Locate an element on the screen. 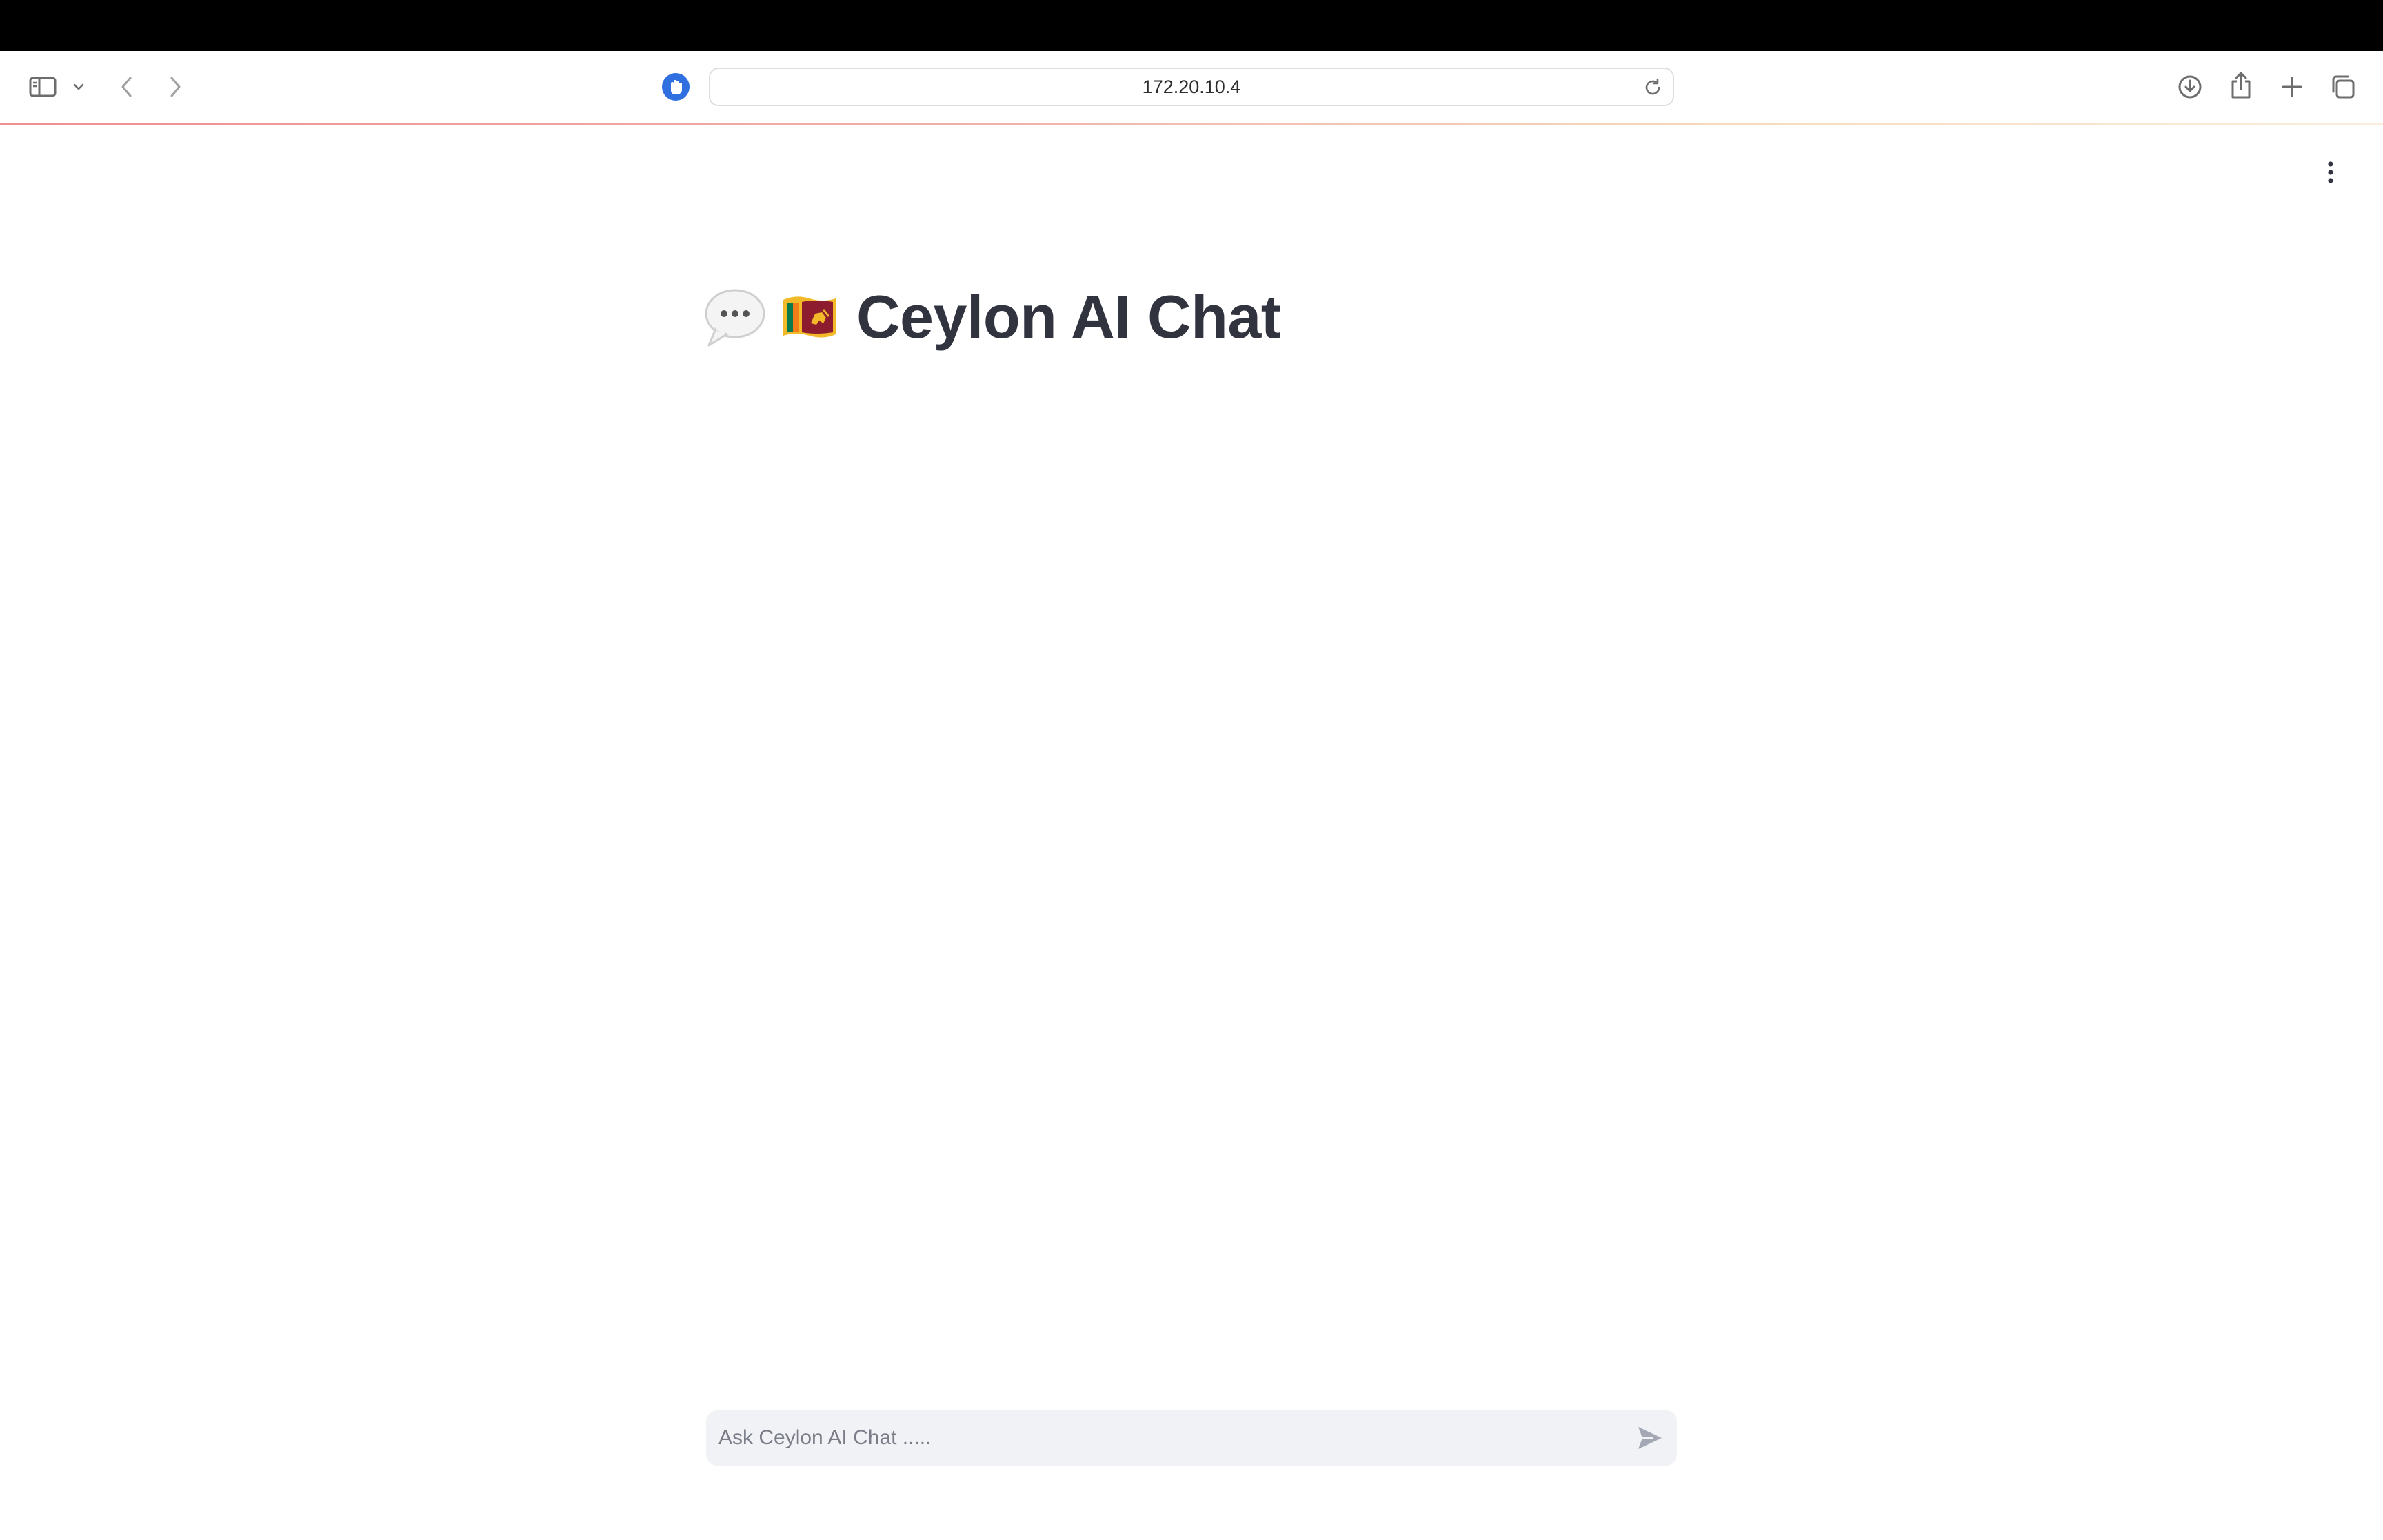  share-icon is located at coordinates (2241, 86).